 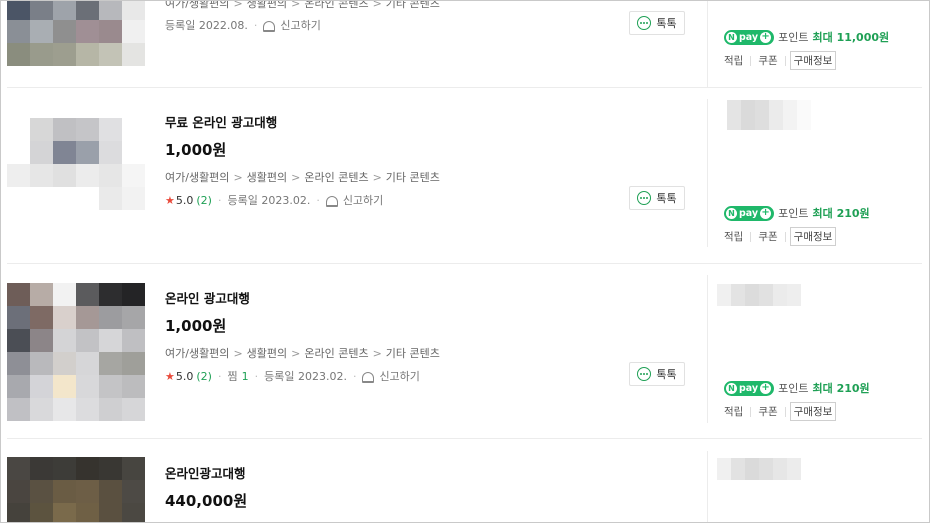 What do you see at coordinates (232, 376) in the screenshot?
I see `wish-label: 찜` at bounding box center [232, 376].